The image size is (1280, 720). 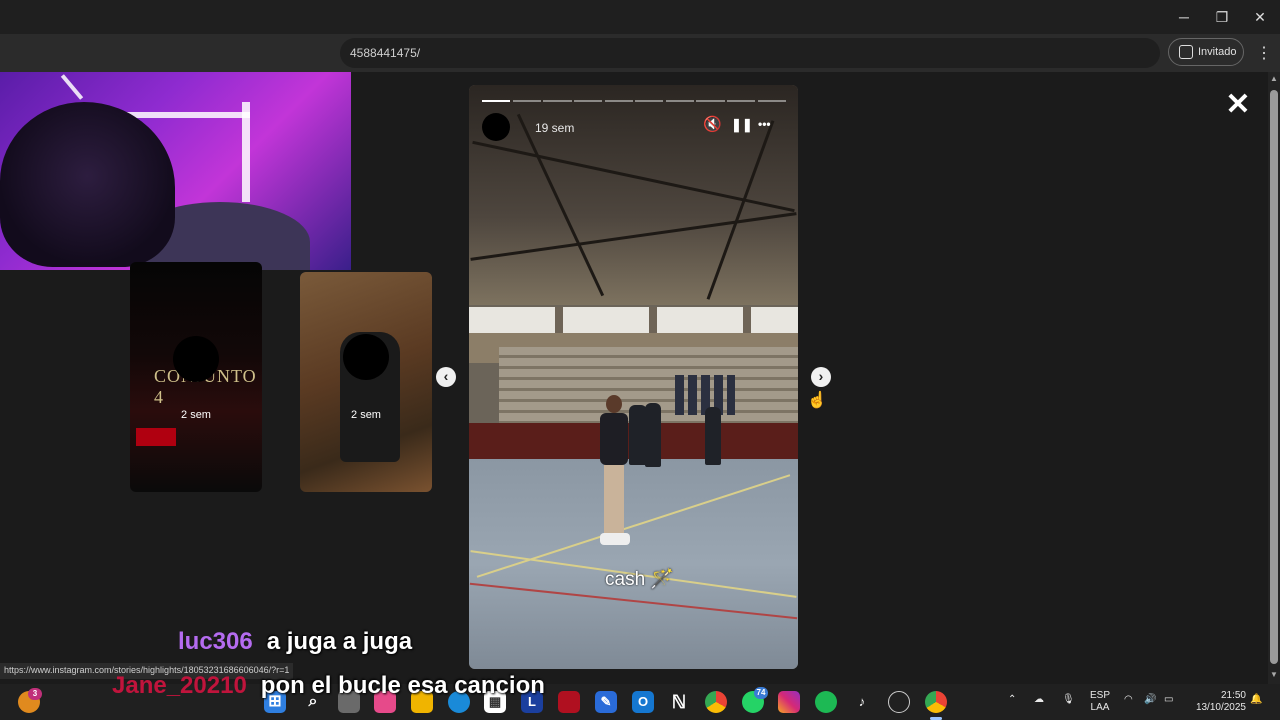 What do you see at coordinates (1184, 17) in the screenshot?
I see `minimize-button: ─` at bounding box center [1184, 17].